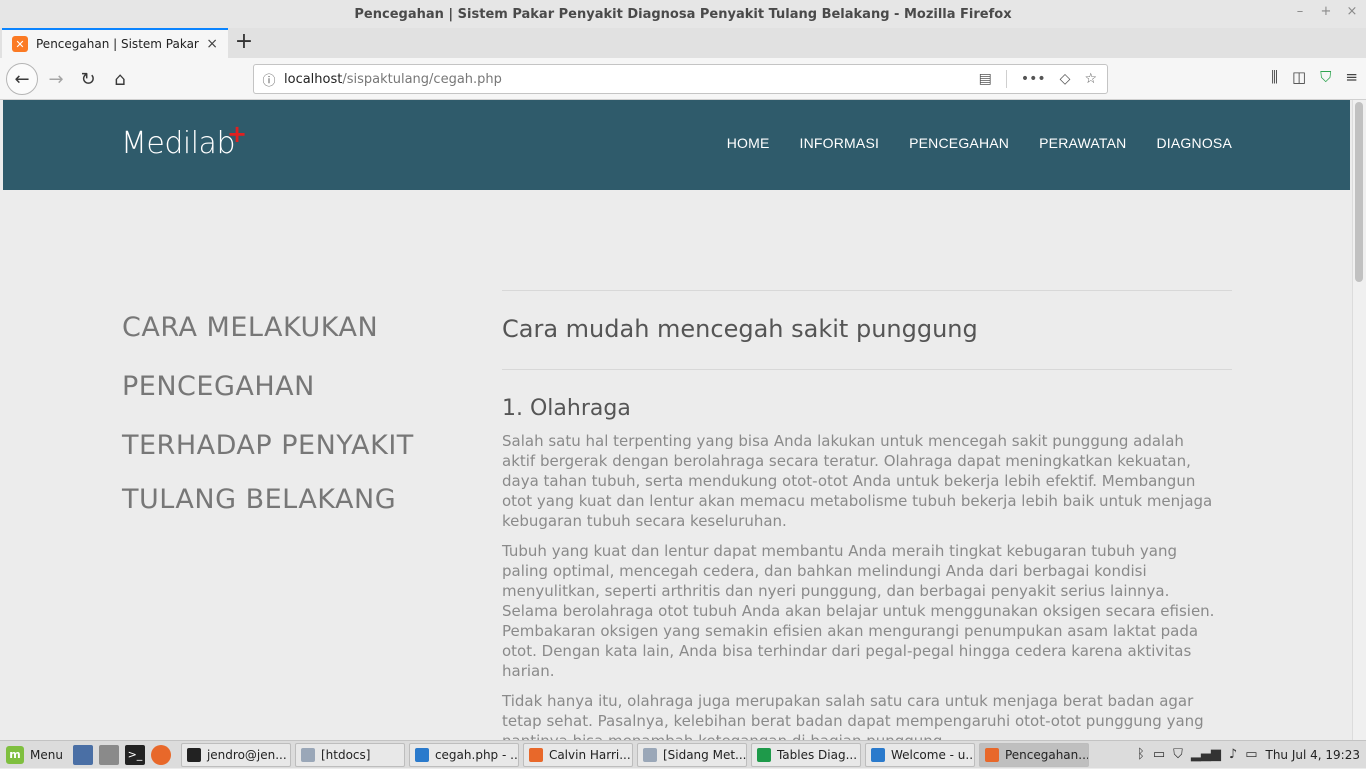 The image size is (1366, 769). I want to click on sheets-icon, so click(763, 754).